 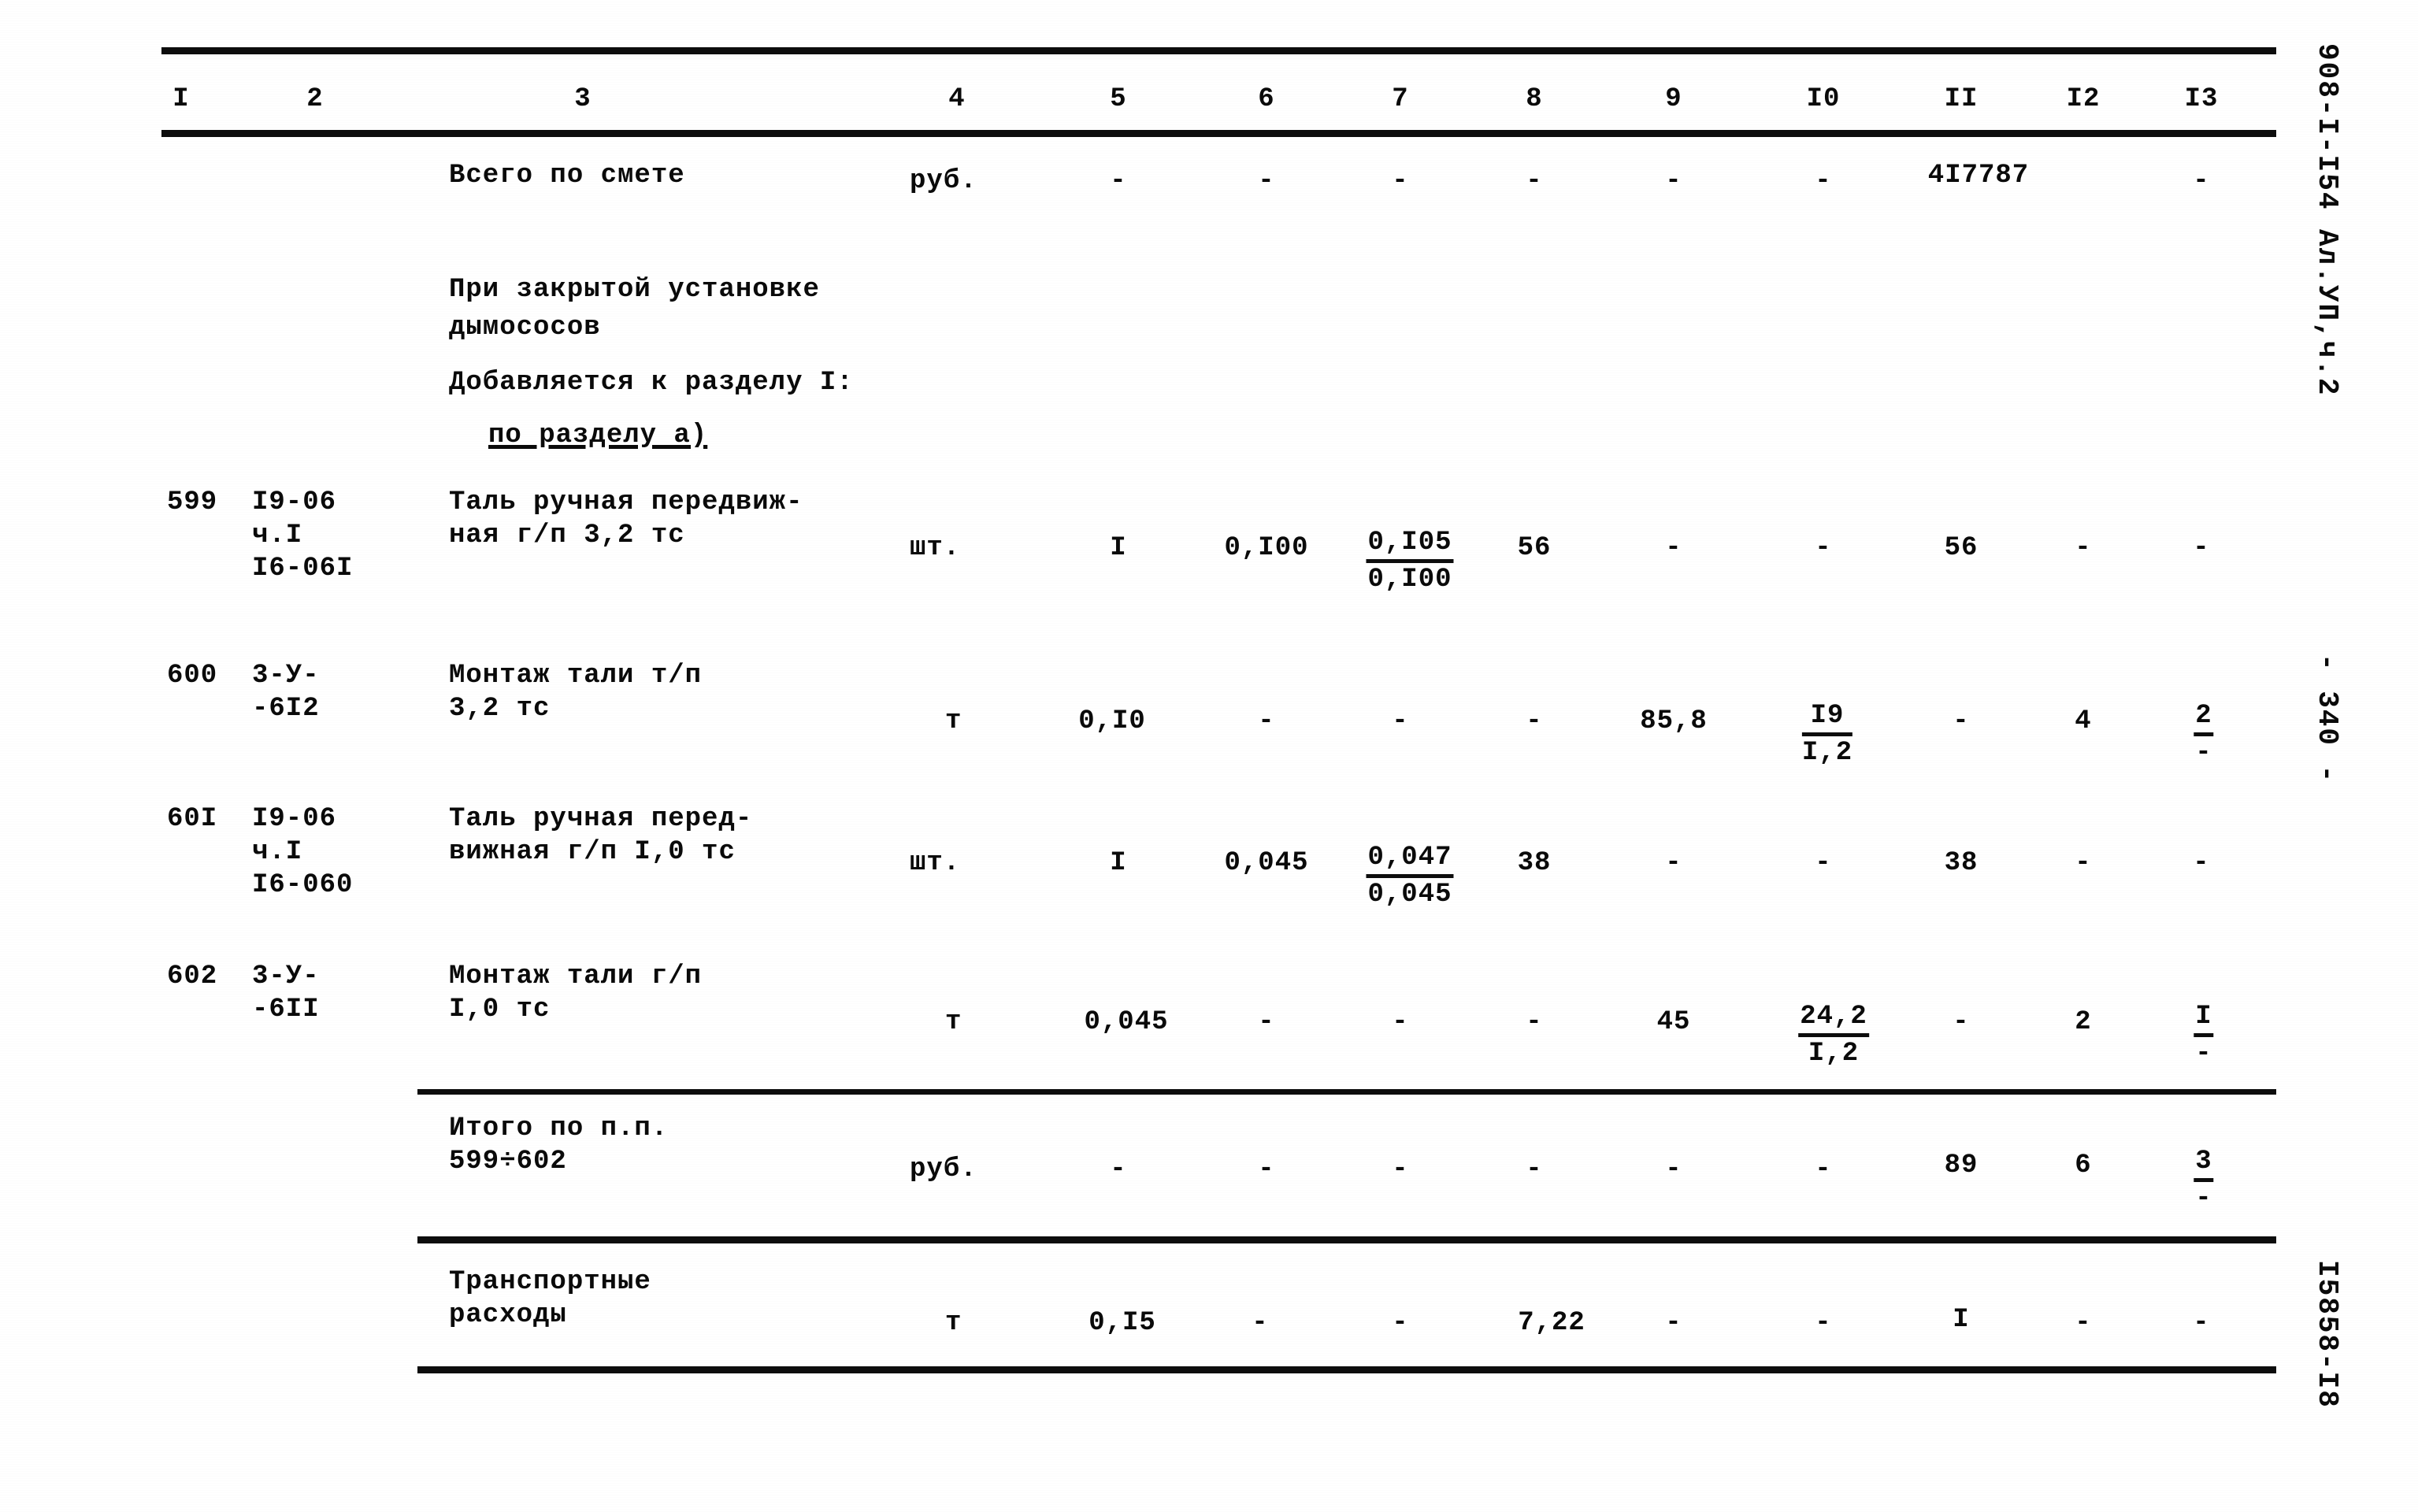 I want to click on row-600-c13-denominator: -, so click(x=2203, y=752).